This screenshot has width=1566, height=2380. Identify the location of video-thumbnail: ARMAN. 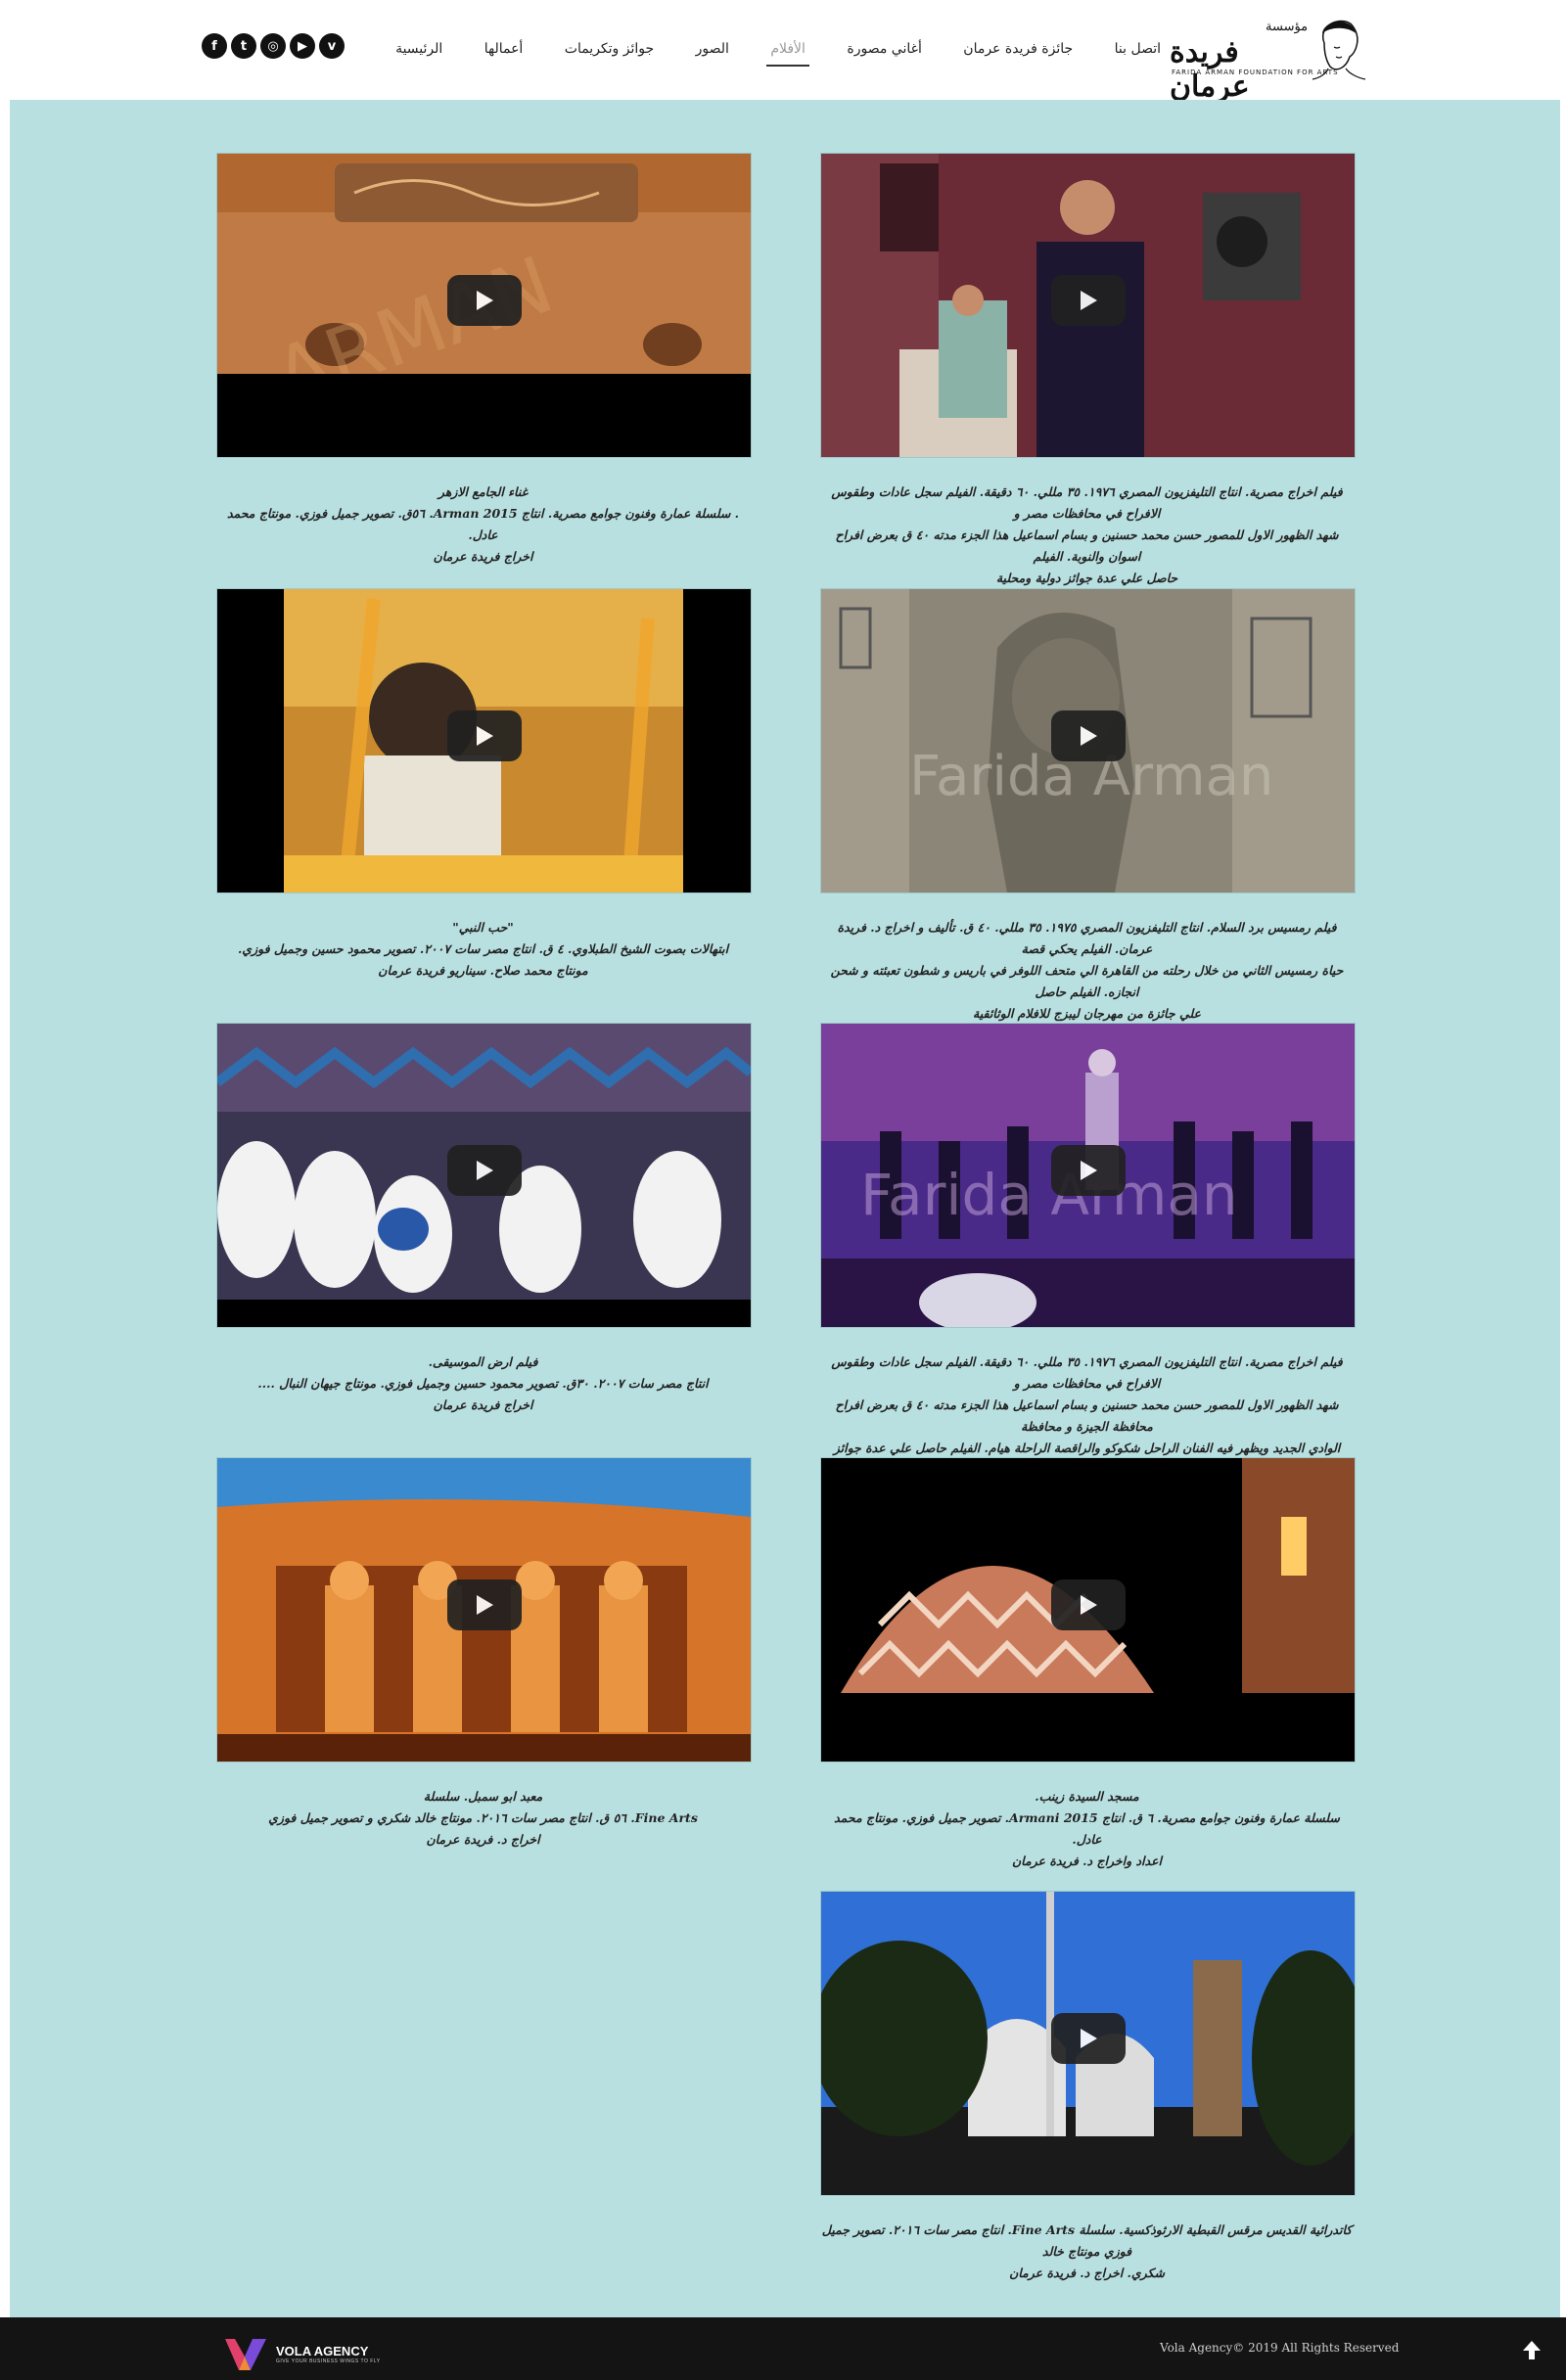
(484, 305).